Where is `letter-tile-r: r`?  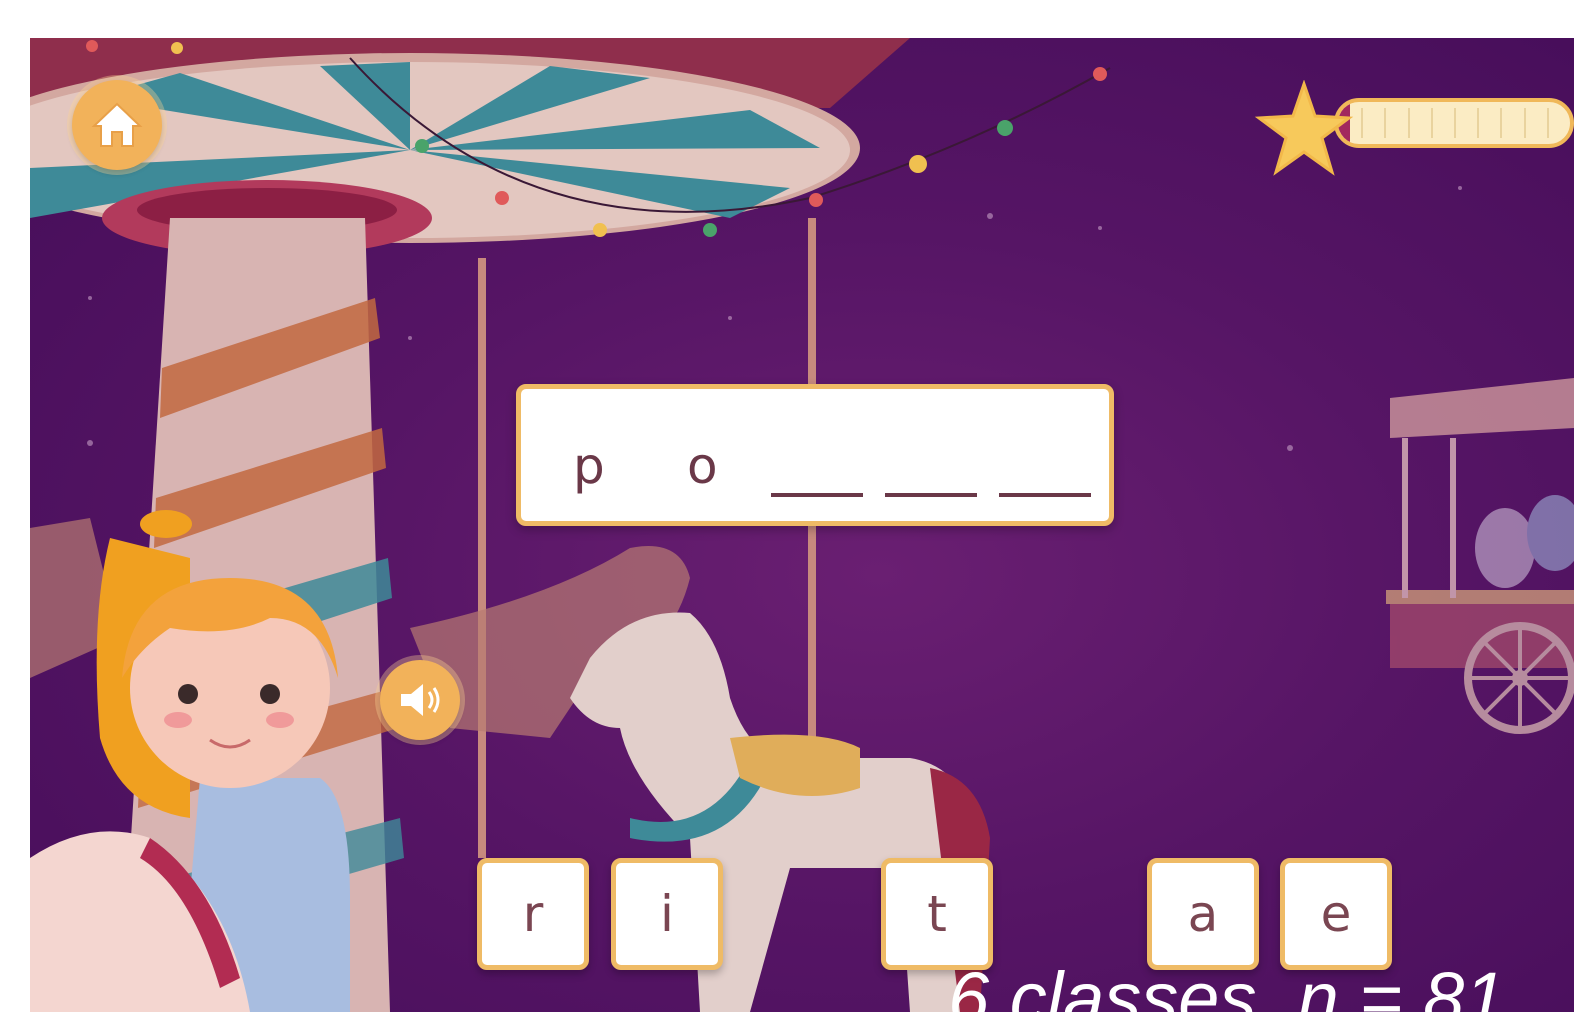 letter-tile-r: r is located at coordinates (533, 914).